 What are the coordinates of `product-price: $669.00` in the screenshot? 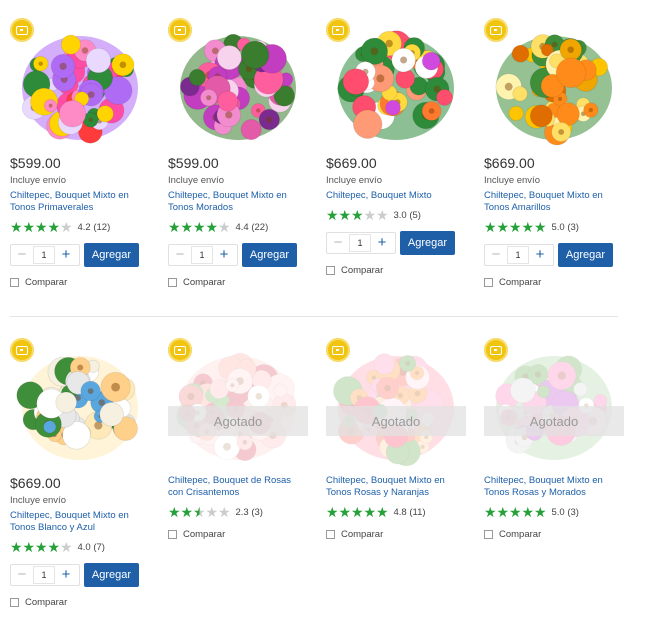 It's located at (509, 163).